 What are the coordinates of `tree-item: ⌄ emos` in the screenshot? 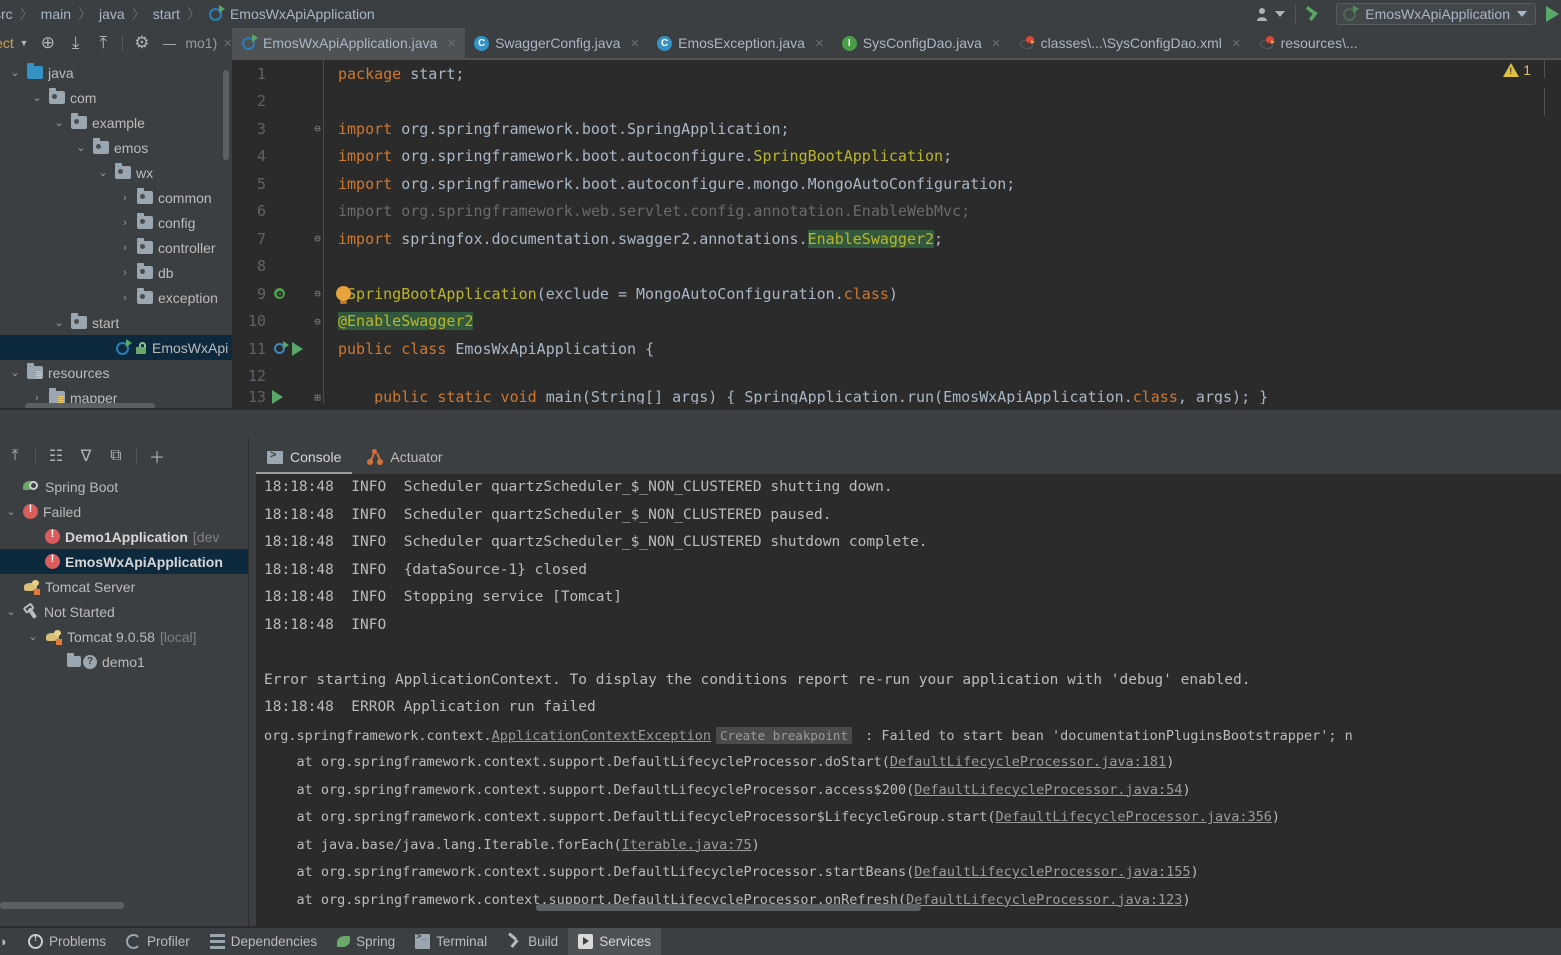 It's located at (116, 147).